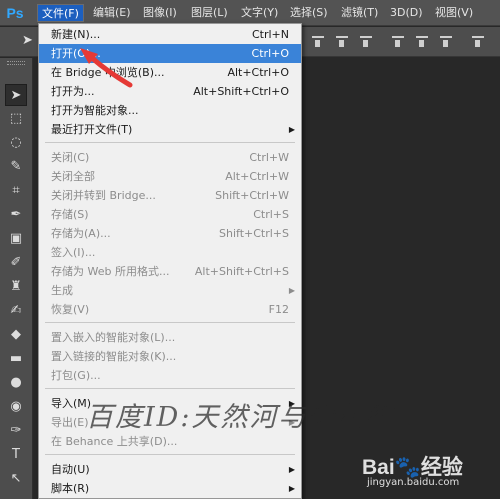  I want to click on baidu-jingyan-watermark: Bai🐾经验 jingyan.baidu.com, so click(430, 474).